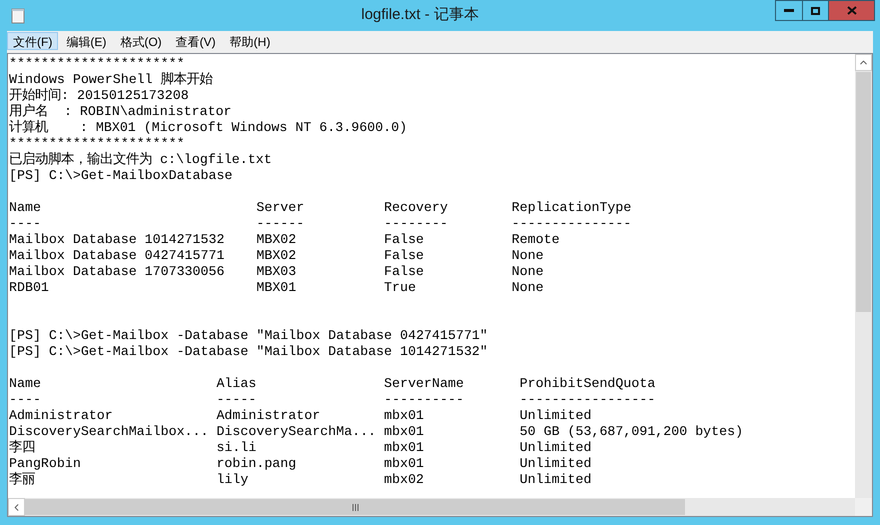 The image size is (880, 525). I want to click on menu-item: 格式(O), so click(141, 41).